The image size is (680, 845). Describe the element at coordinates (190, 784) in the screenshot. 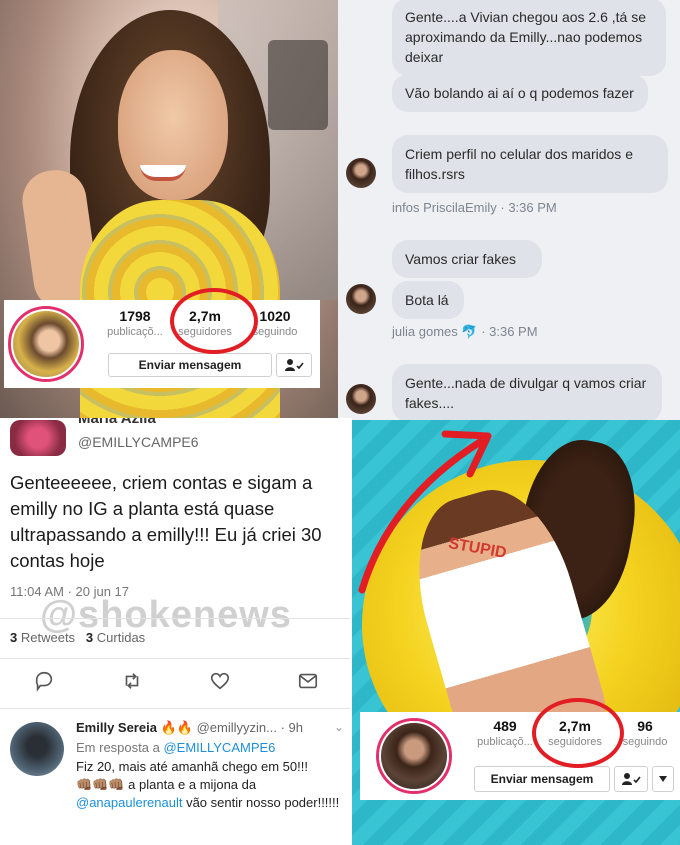

I see `reply-line2: a planta e a mijona da` at that location.